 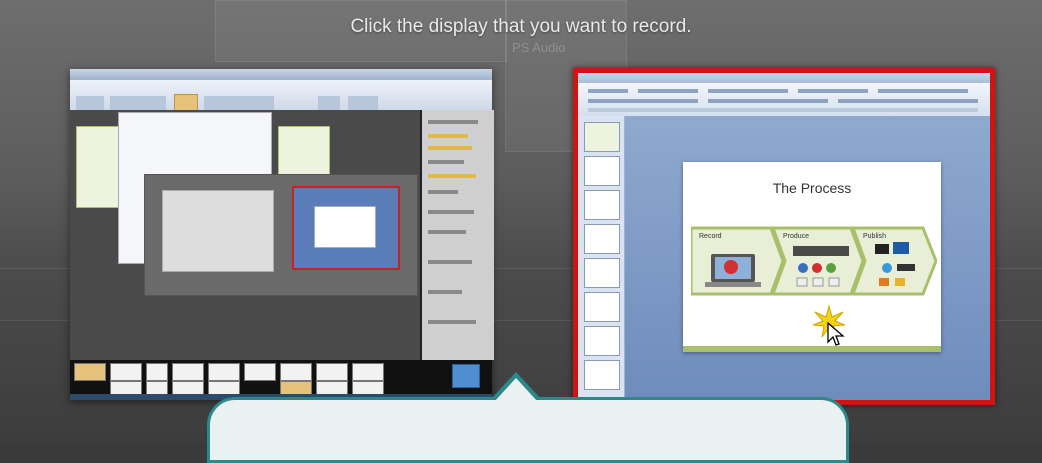 I want to click on slide-footer-bar, so click(x=812, y=349).